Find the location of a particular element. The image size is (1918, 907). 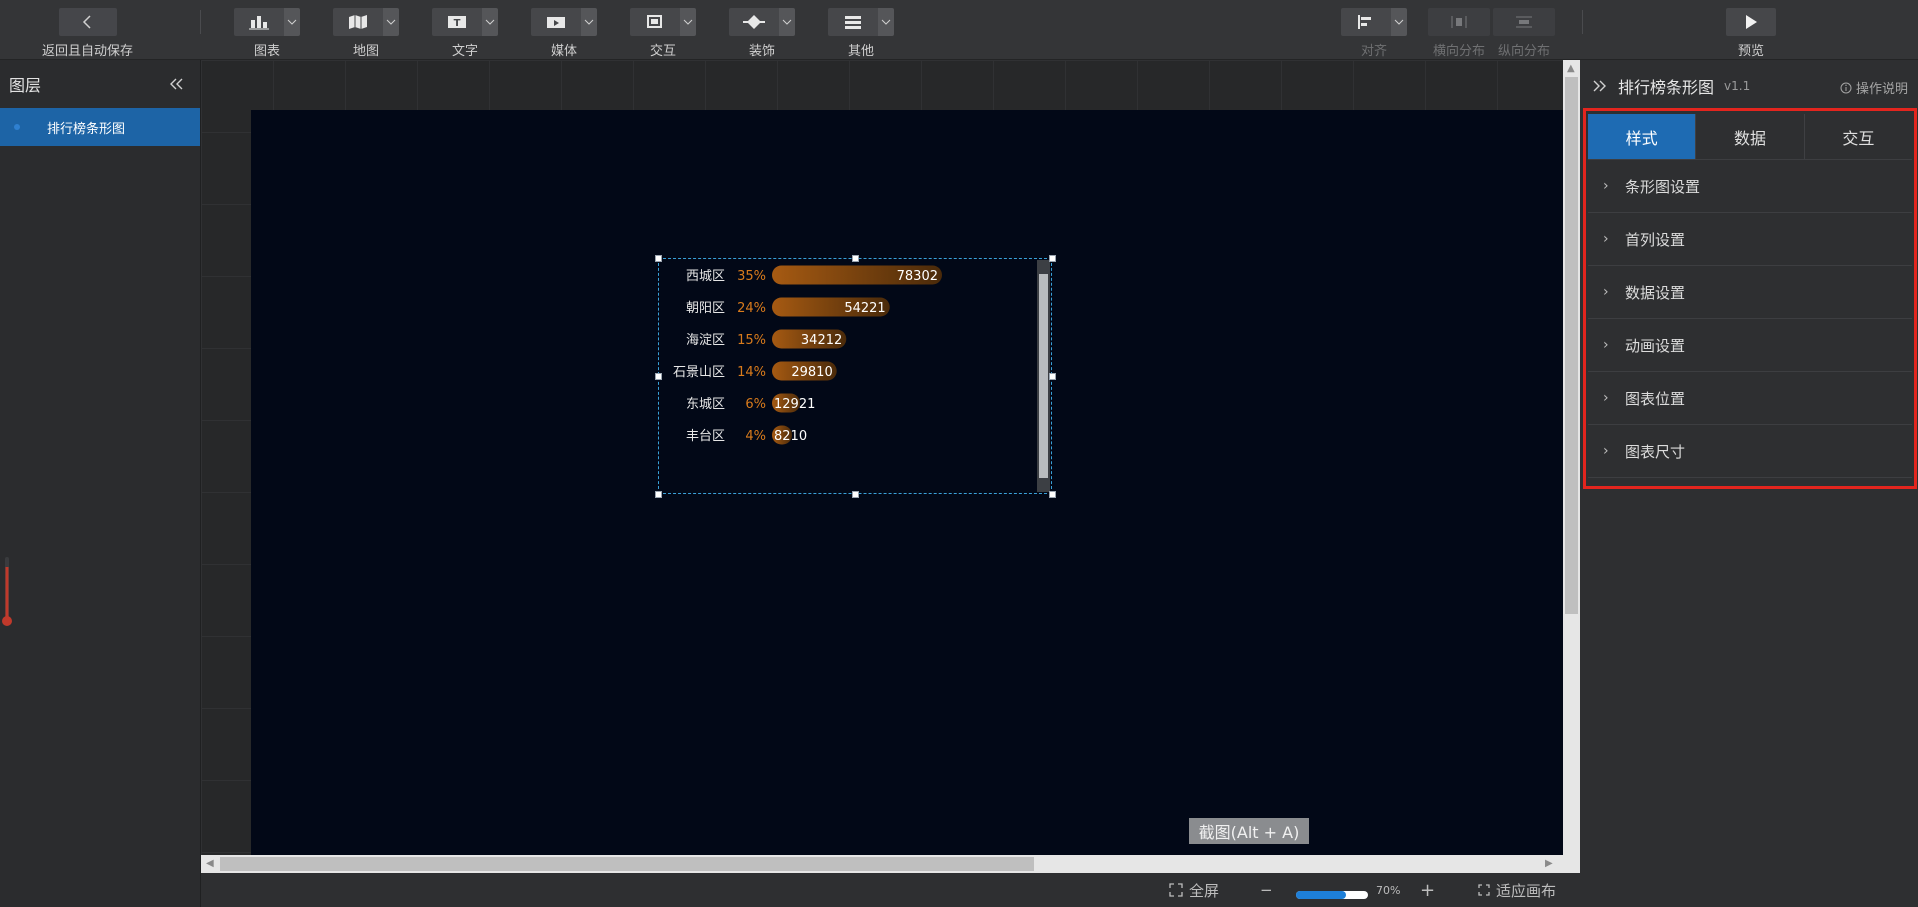

category-label: 西城区 is located at coordinates (705, 276).